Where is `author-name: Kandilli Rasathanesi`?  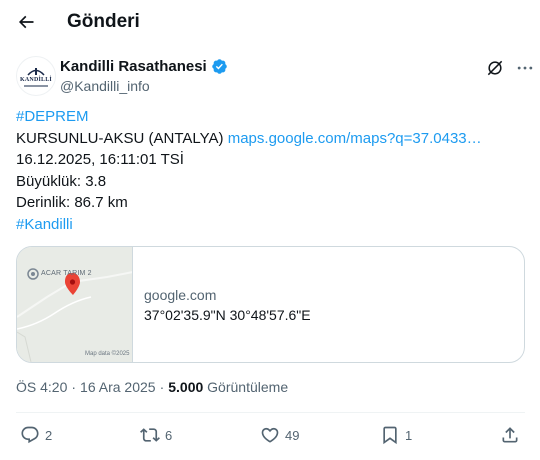
author-name: Kandilli Rasathanesi is located at coordinates (144, 66).